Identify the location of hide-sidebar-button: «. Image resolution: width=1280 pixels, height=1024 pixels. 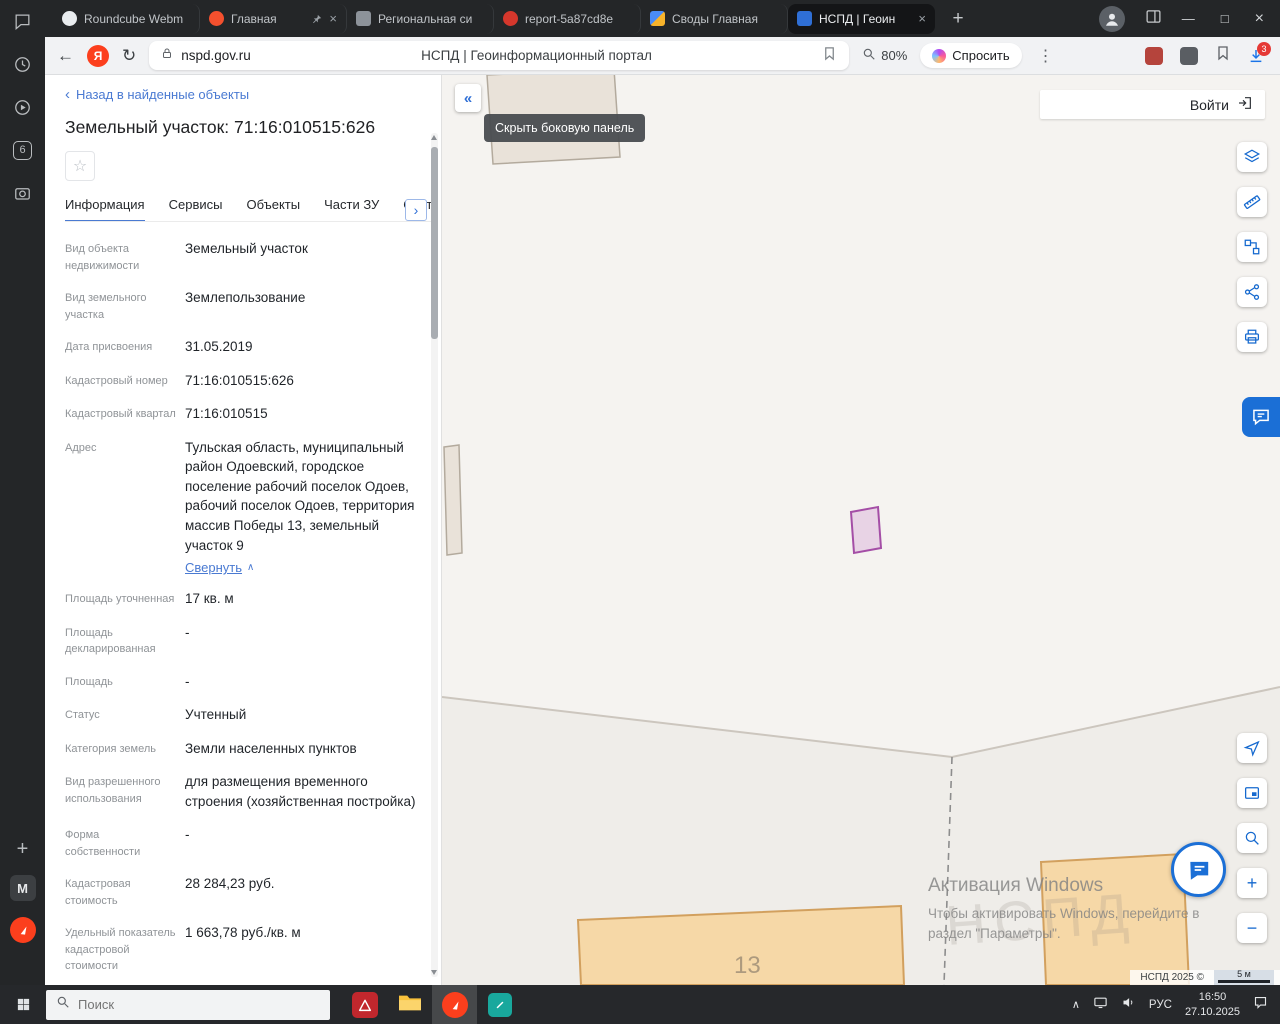
(468, 98).